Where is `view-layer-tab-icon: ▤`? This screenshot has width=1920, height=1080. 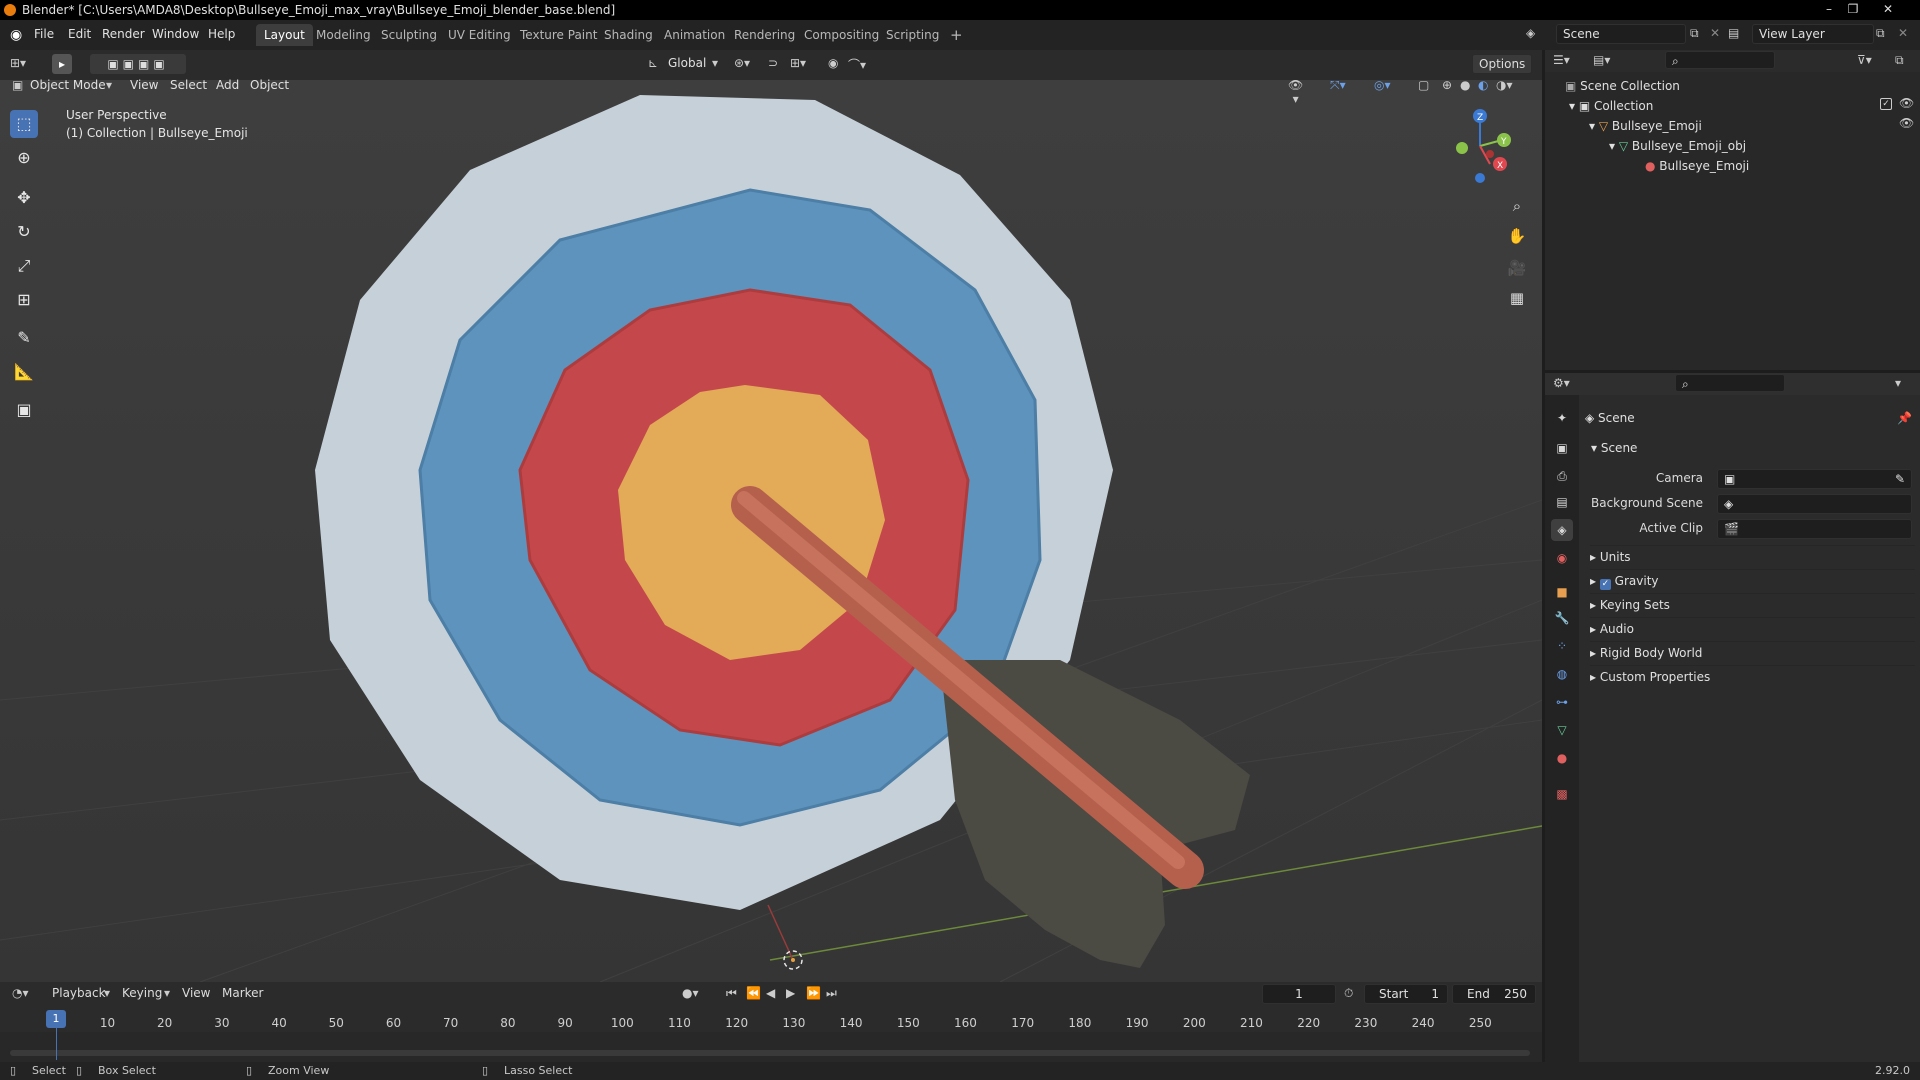
view-layer-tab-icon: ▤ is located at coordinates (1562, 502).